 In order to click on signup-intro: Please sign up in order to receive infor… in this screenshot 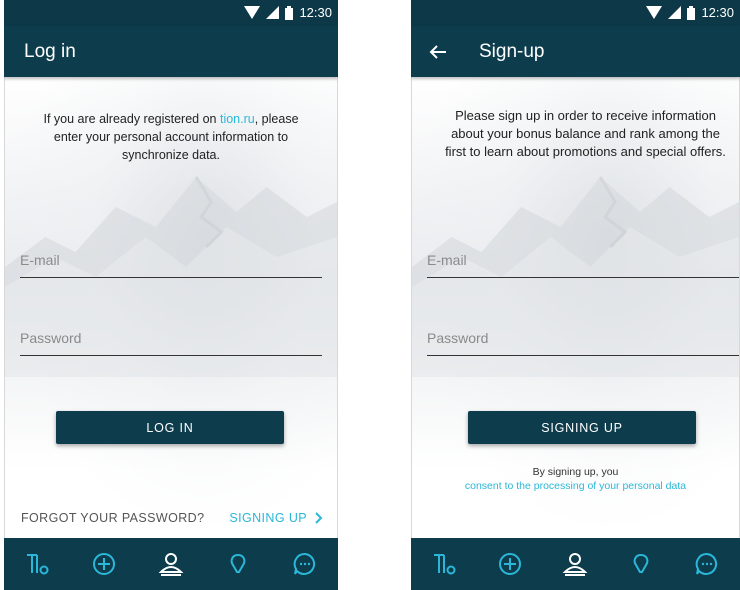, I will do `click(585, 133)`.